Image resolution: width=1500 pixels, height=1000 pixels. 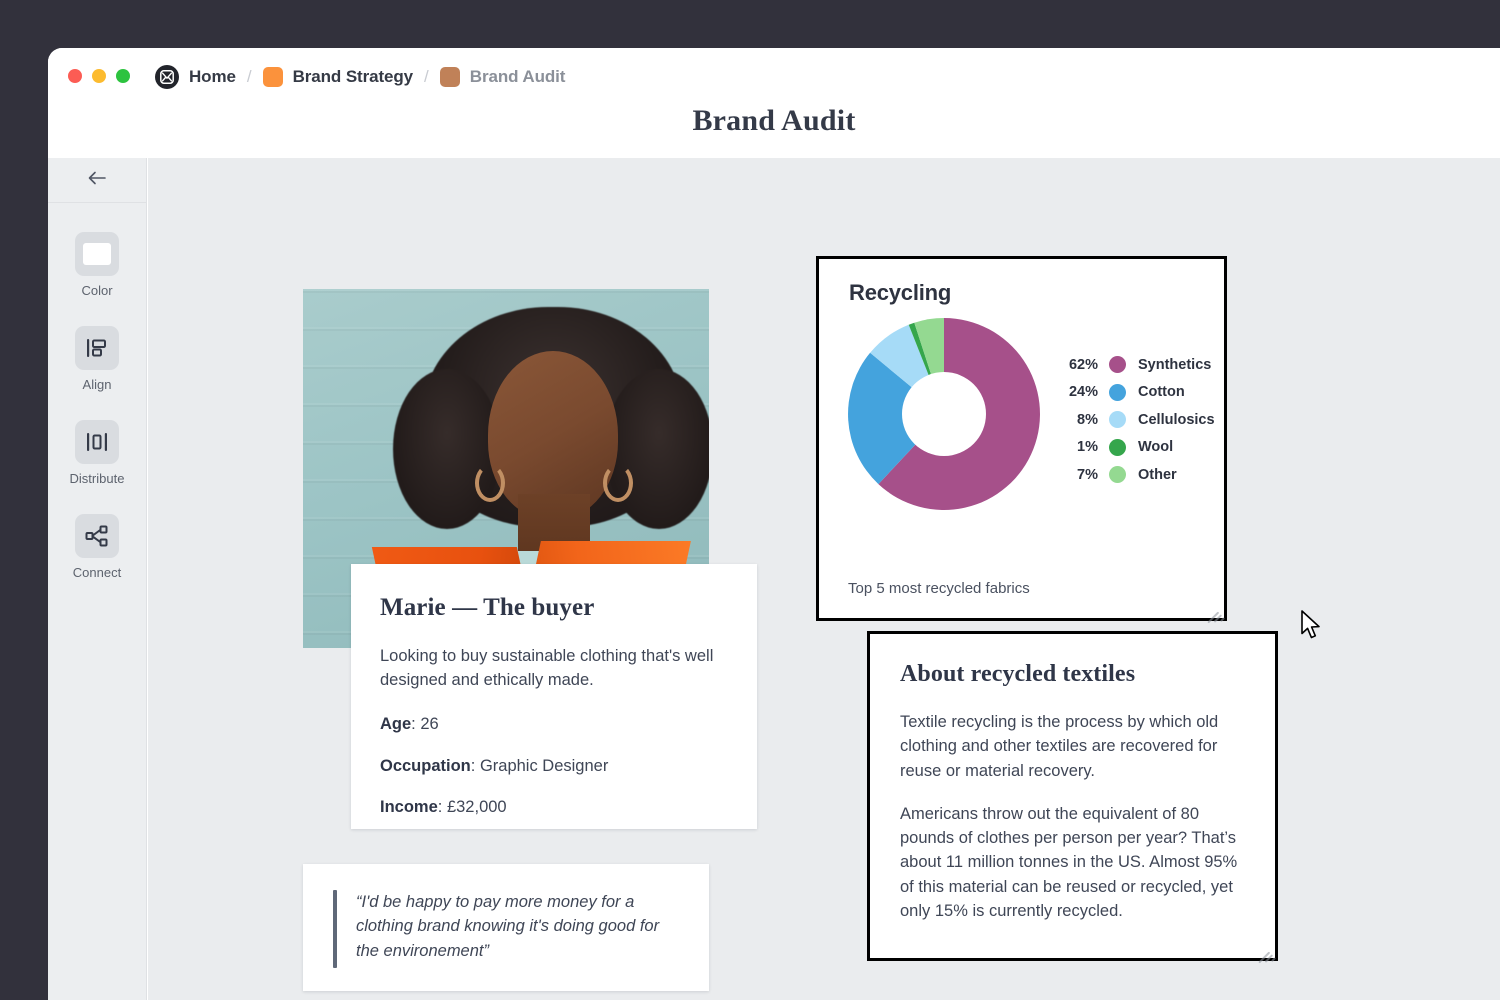 I want to click on legend-item-other: 7% Other, so click(x=1136, y=475).